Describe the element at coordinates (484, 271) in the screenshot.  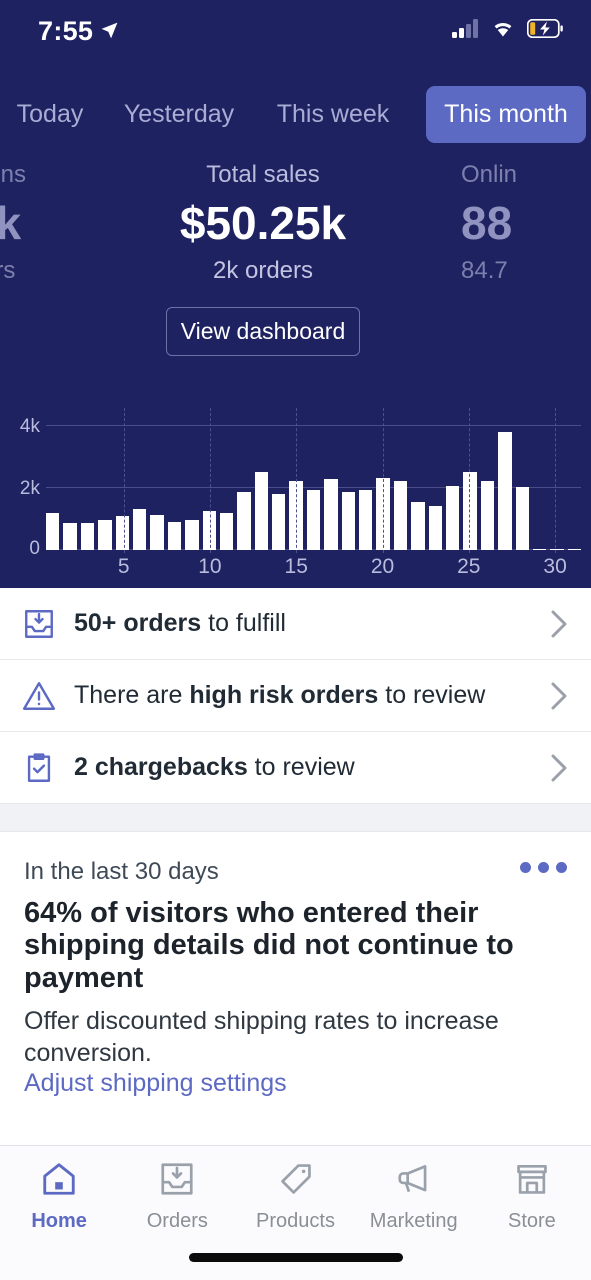
I see `metric-card-sub: 84.7` at that location.